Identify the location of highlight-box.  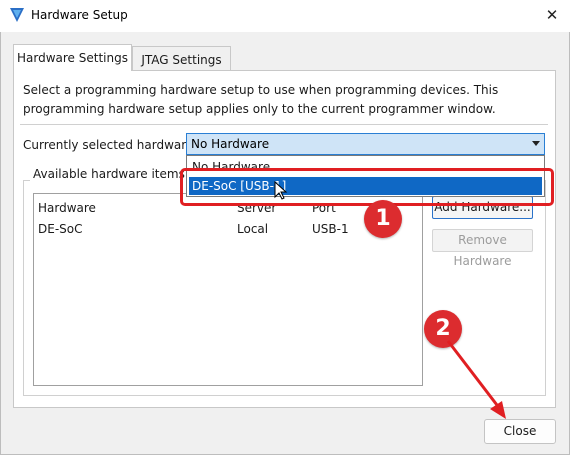
(367, 187).